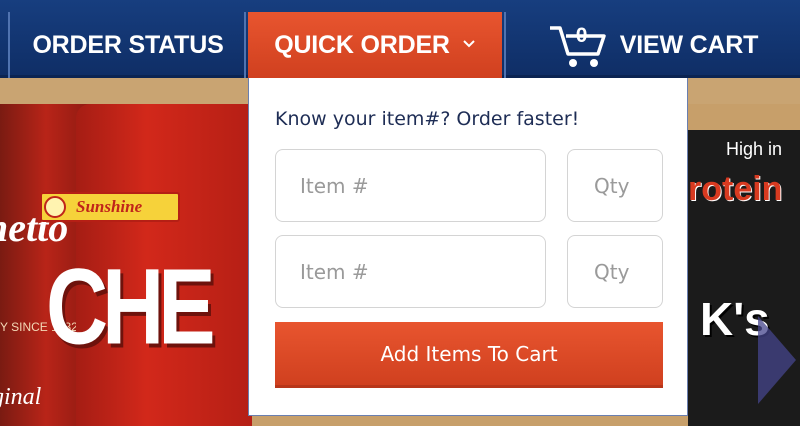 This screenshot has width=800, height=426. What do you see at coordinates (469, 45) in the screenshot?
I see `chevron-down-icon` at bounding box center [469, 45].